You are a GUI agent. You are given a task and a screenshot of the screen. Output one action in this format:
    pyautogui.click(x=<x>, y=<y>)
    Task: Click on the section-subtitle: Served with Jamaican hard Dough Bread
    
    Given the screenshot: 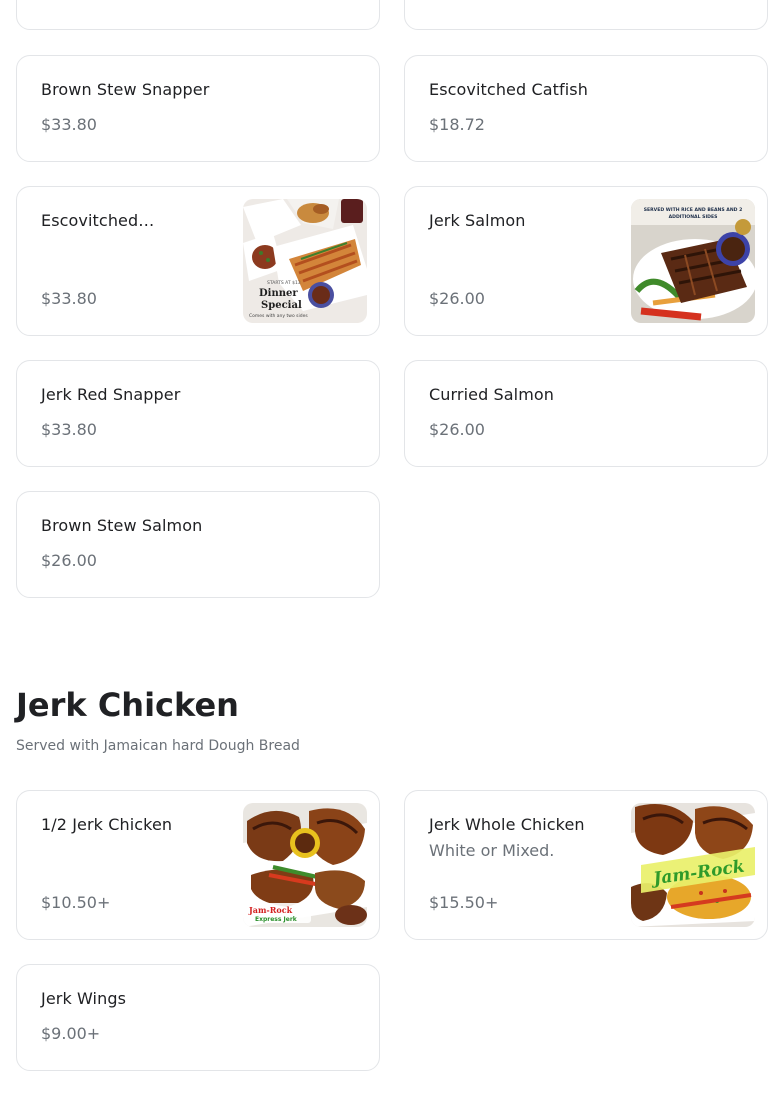 What is the action you would take?
    pyautogui.click(x=158, y=746)
    